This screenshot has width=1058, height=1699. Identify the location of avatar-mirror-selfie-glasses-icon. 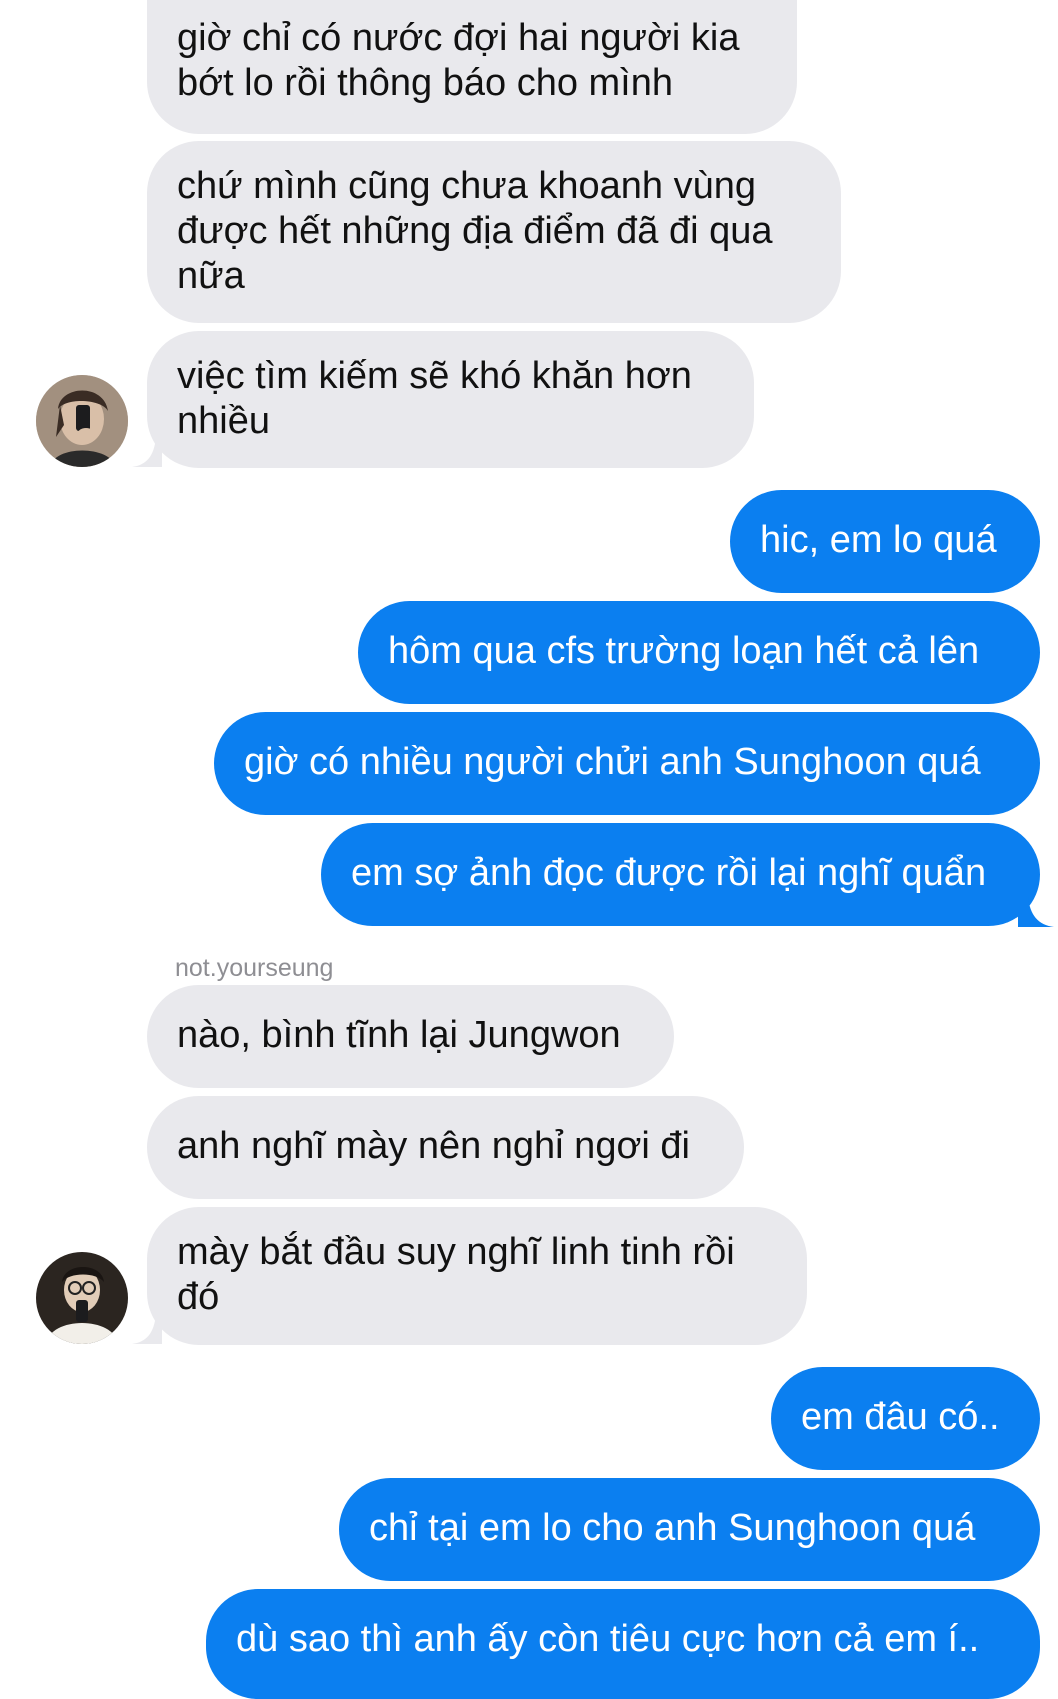
(82, 1298).